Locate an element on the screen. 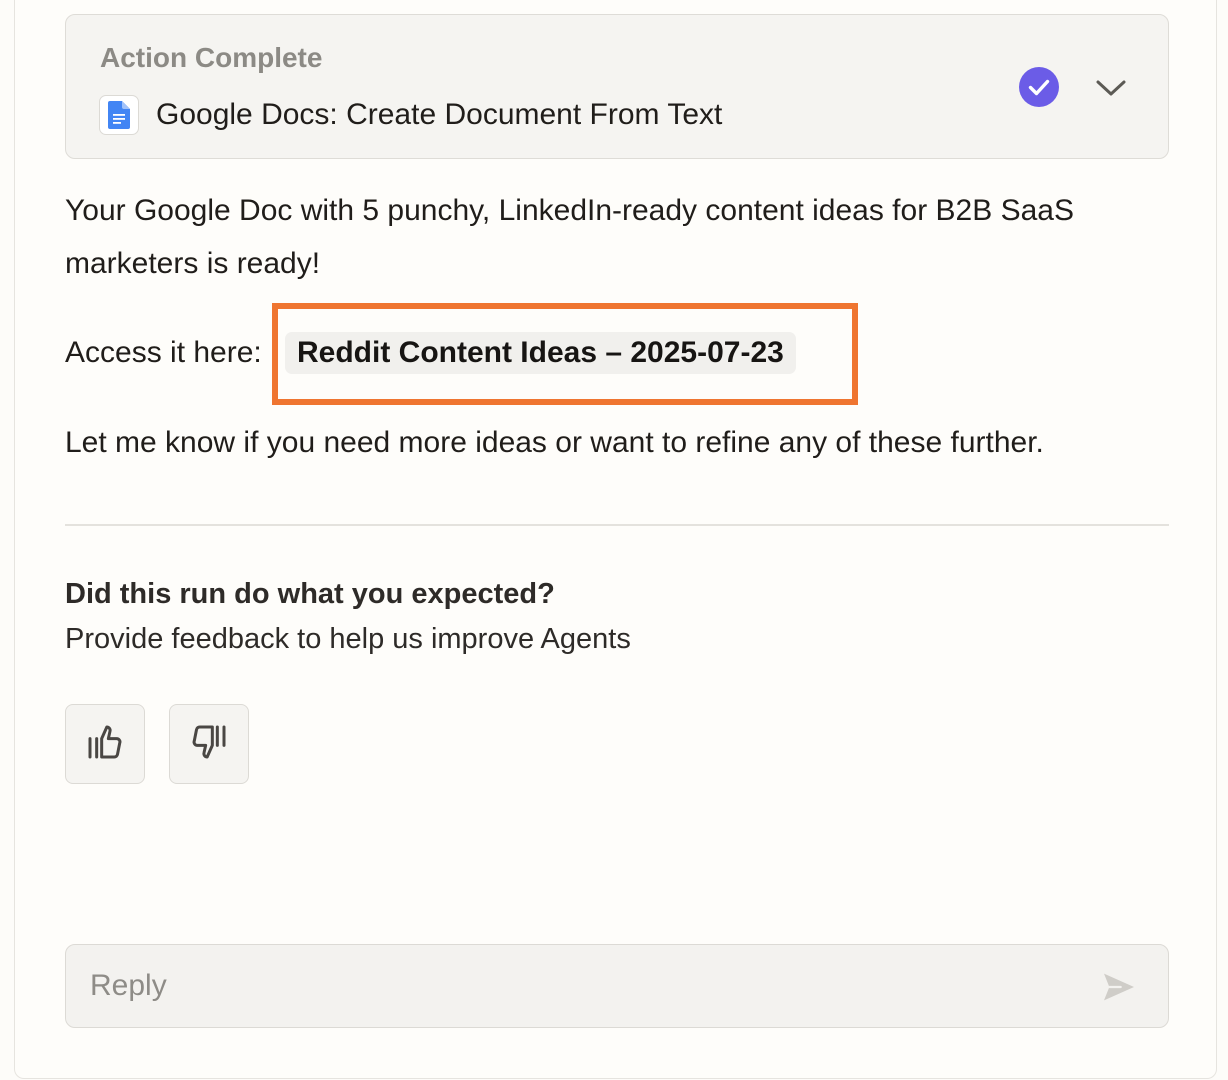  reply-input is located at coordinates (580, 985).